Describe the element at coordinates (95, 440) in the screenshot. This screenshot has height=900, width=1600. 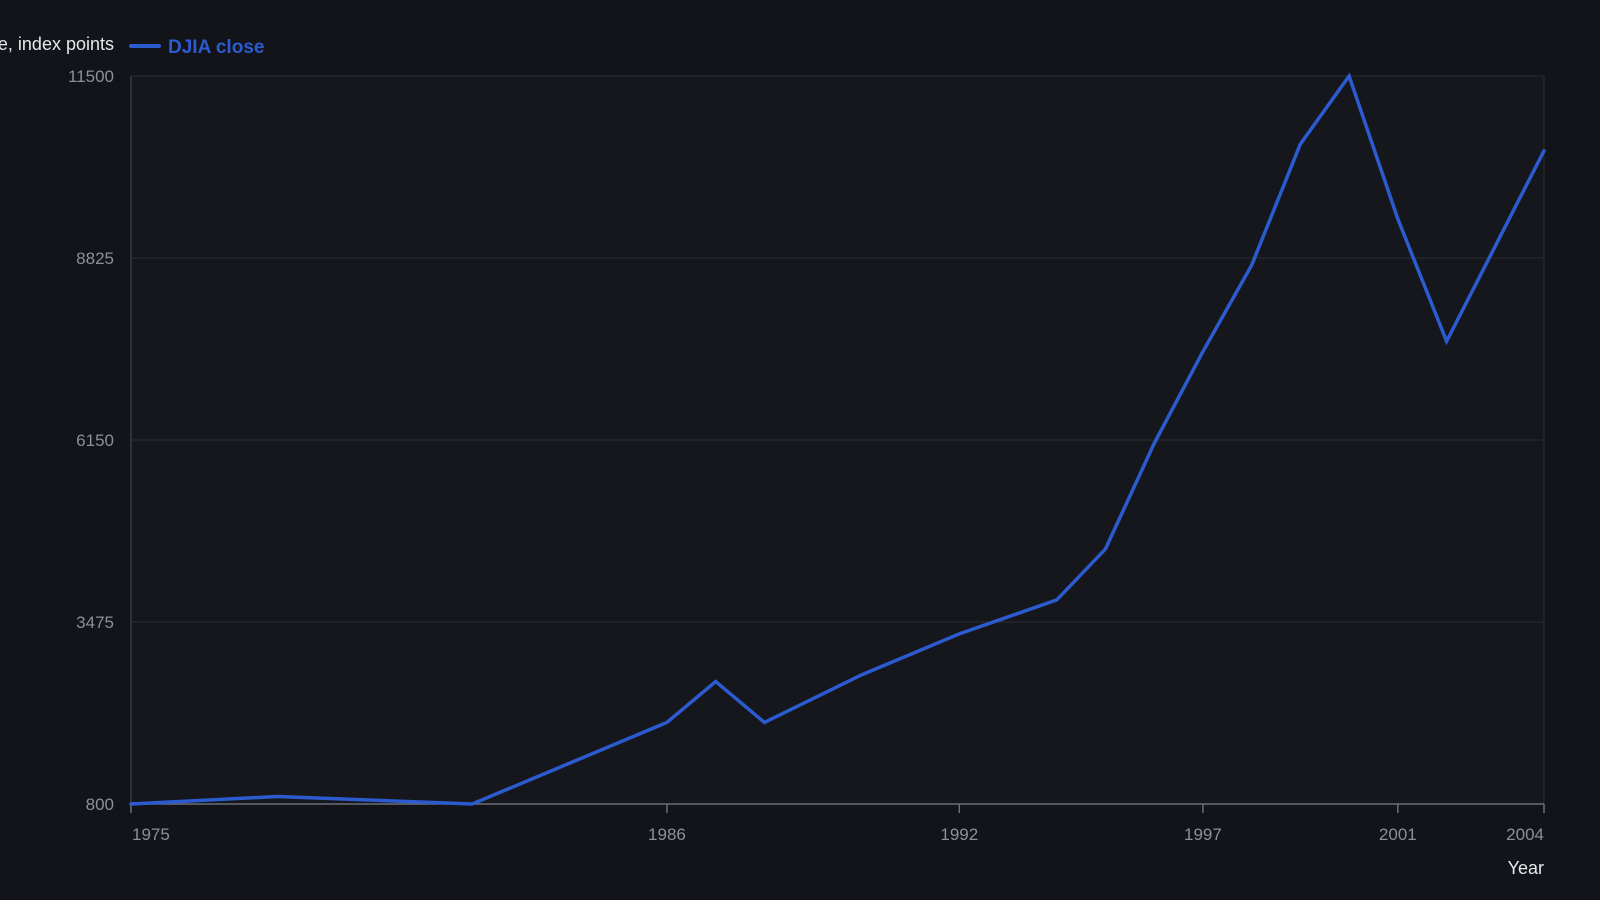
I see `y-tick-label: 6150` at that location.